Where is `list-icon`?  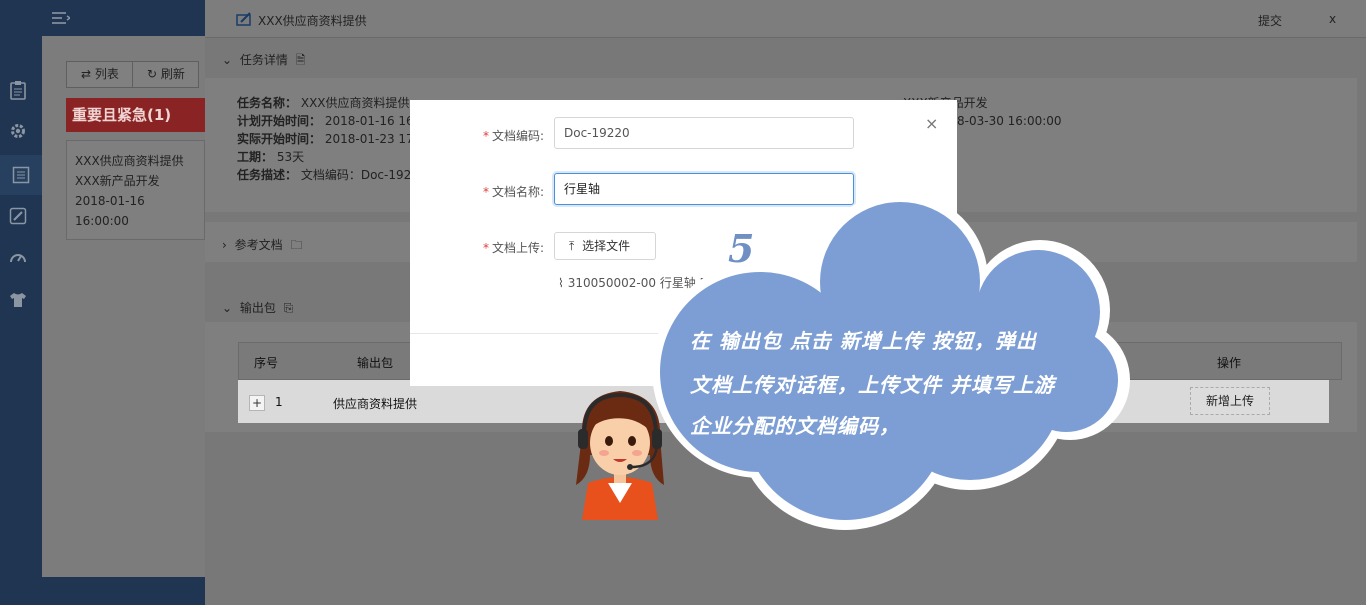 list-icon is located at coordinates (21, 175).